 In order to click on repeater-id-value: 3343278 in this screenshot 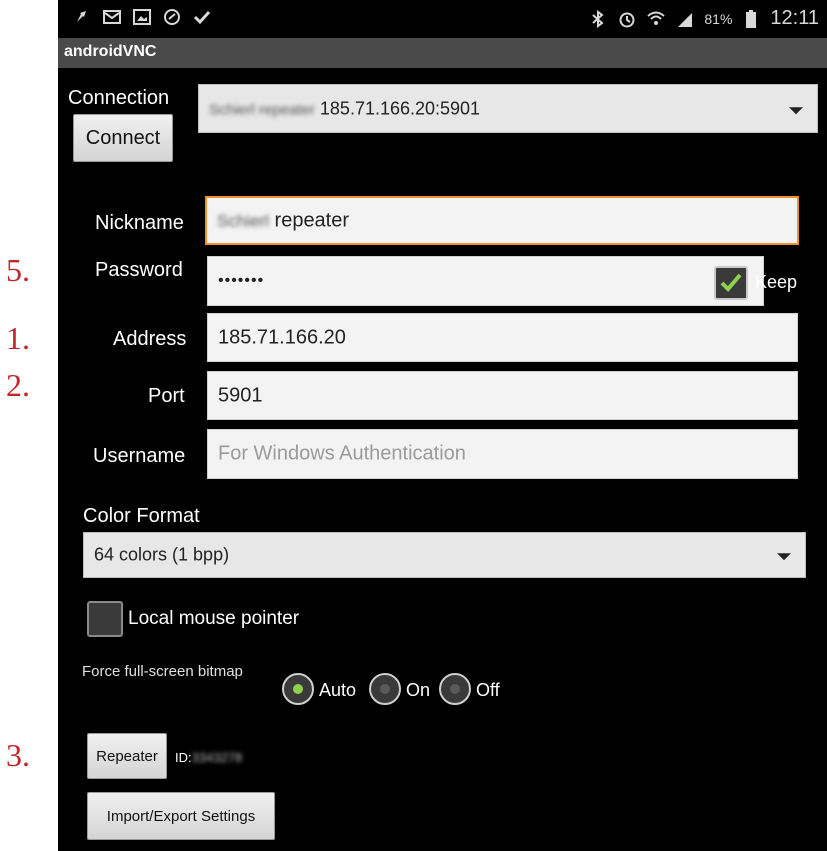, I will do `click(217, 757)`.